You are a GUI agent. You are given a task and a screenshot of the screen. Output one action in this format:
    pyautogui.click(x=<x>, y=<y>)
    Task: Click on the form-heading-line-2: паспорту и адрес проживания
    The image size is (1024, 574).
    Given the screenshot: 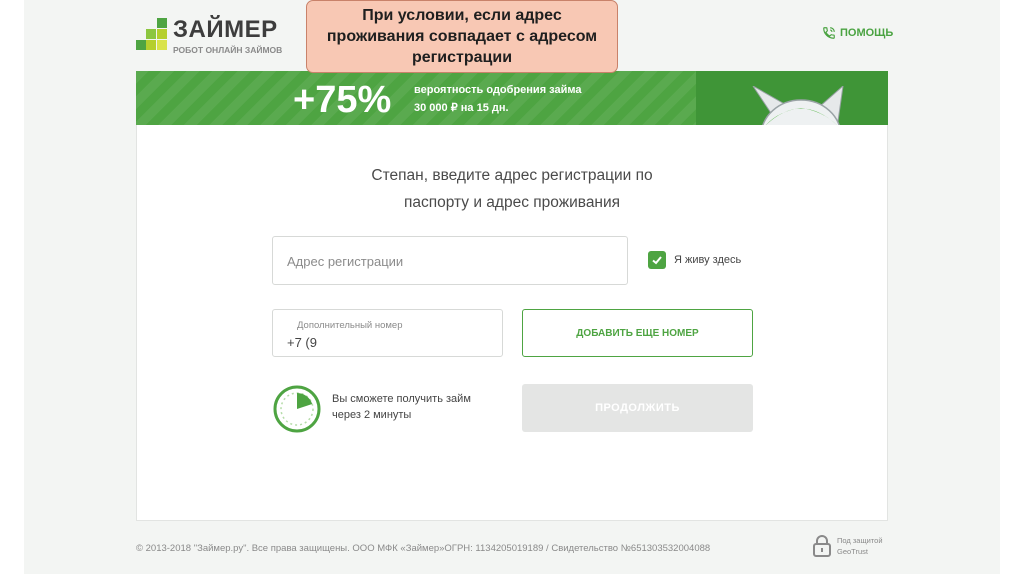 What is the action you would take?
    pyautogui.click(x=512, y=202)
    